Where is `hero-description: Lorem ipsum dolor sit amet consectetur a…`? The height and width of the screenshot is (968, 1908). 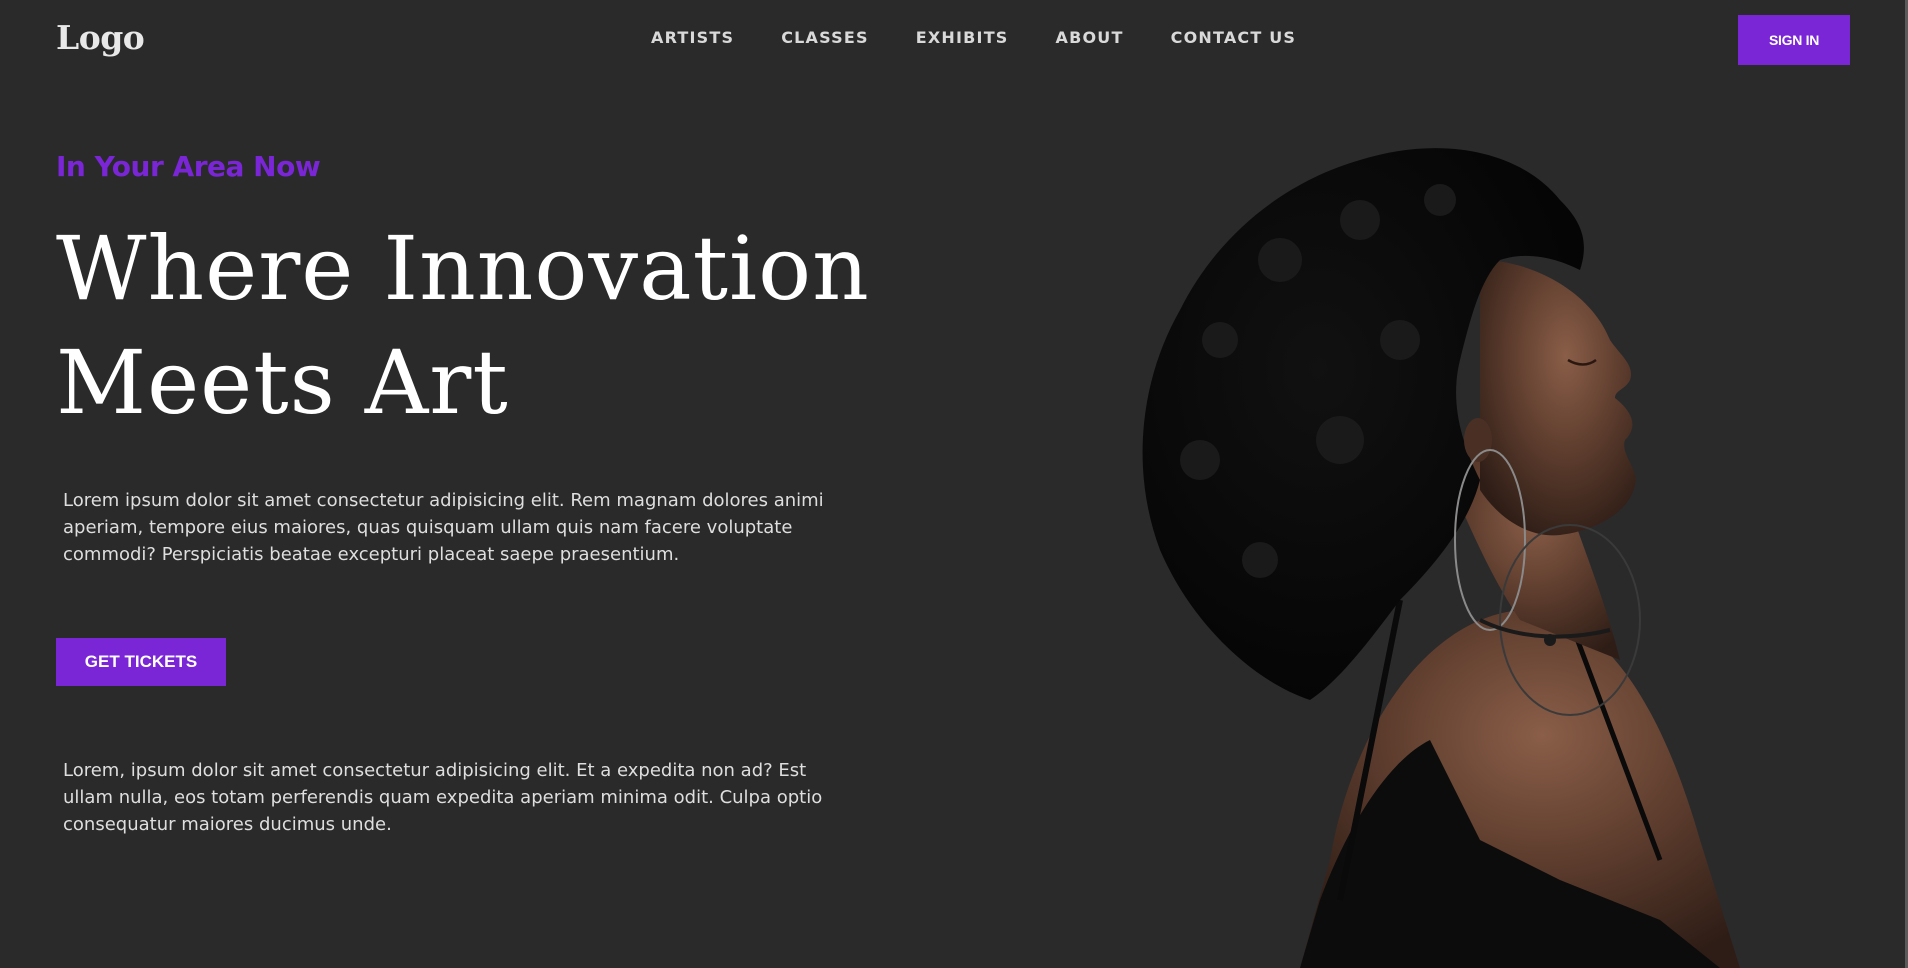 hero-description: Lorem ipsum dolor sit amet consectetur a… is located at coordinates (443, 527).